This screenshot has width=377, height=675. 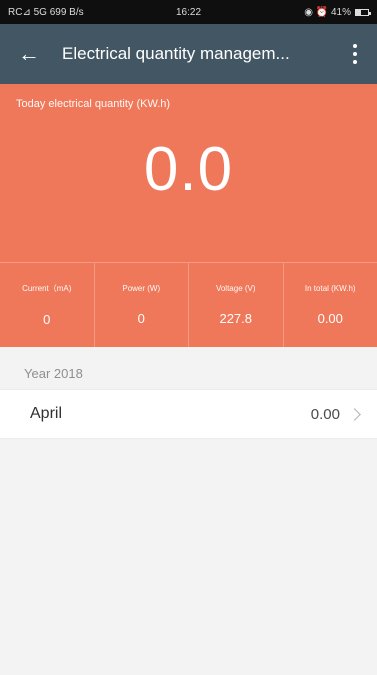 I want to click on metric-total: In total (KW.h) 0.00, so click(x=330, y=305).